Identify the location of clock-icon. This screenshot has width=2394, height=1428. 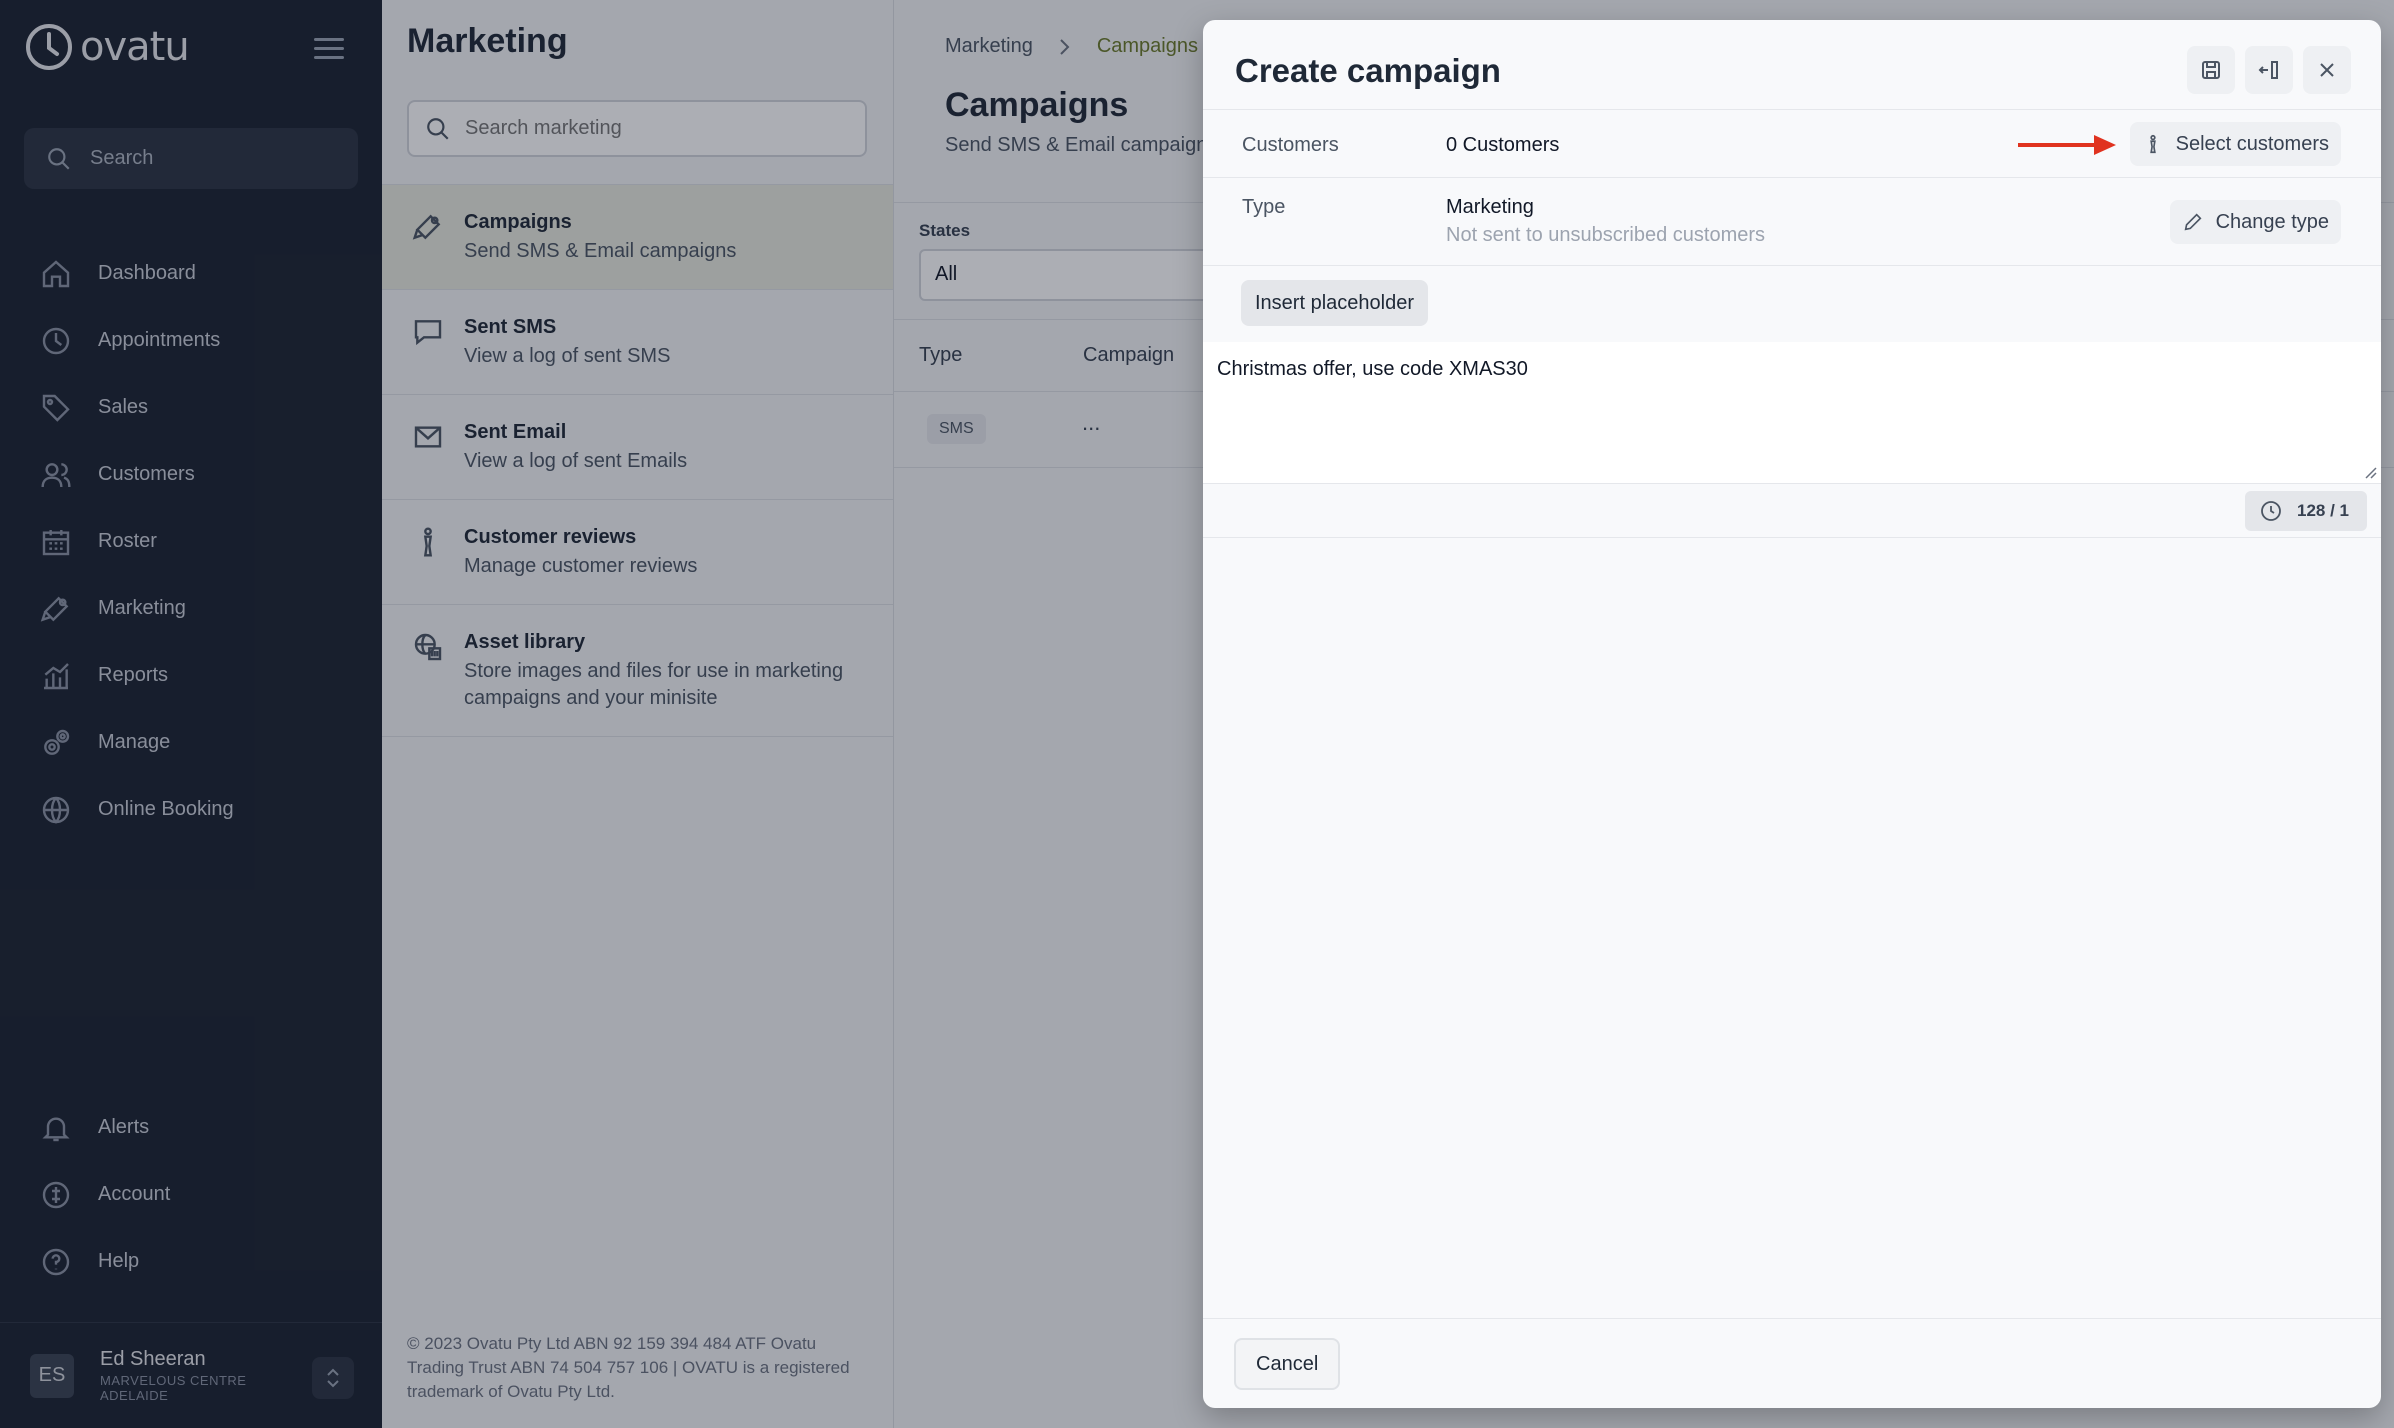
(2271, 511).